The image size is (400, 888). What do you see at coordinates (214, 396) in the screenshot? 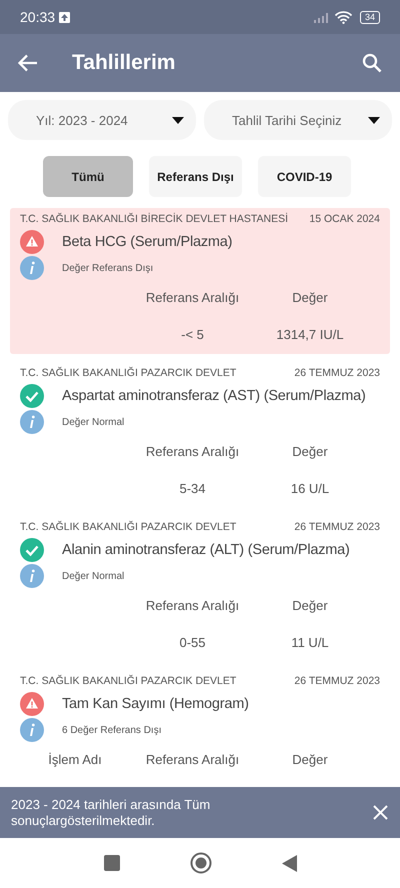
I see `test-name: Aspartat aminotransferaz (AST) (Serum/Plazma)` at bounding box center [214, 396].